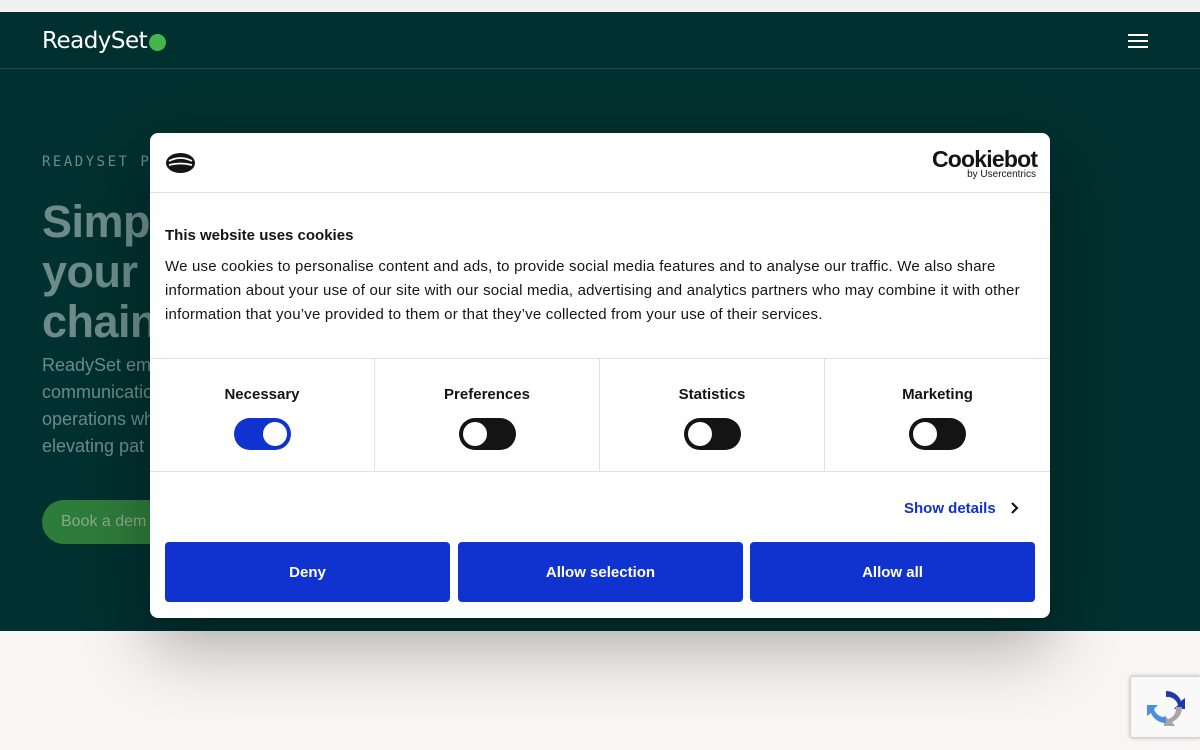  Describe the element at coordinates (102, 162) in the screenshot. I see `hero-eyebrow: READYSET PL` at that location.